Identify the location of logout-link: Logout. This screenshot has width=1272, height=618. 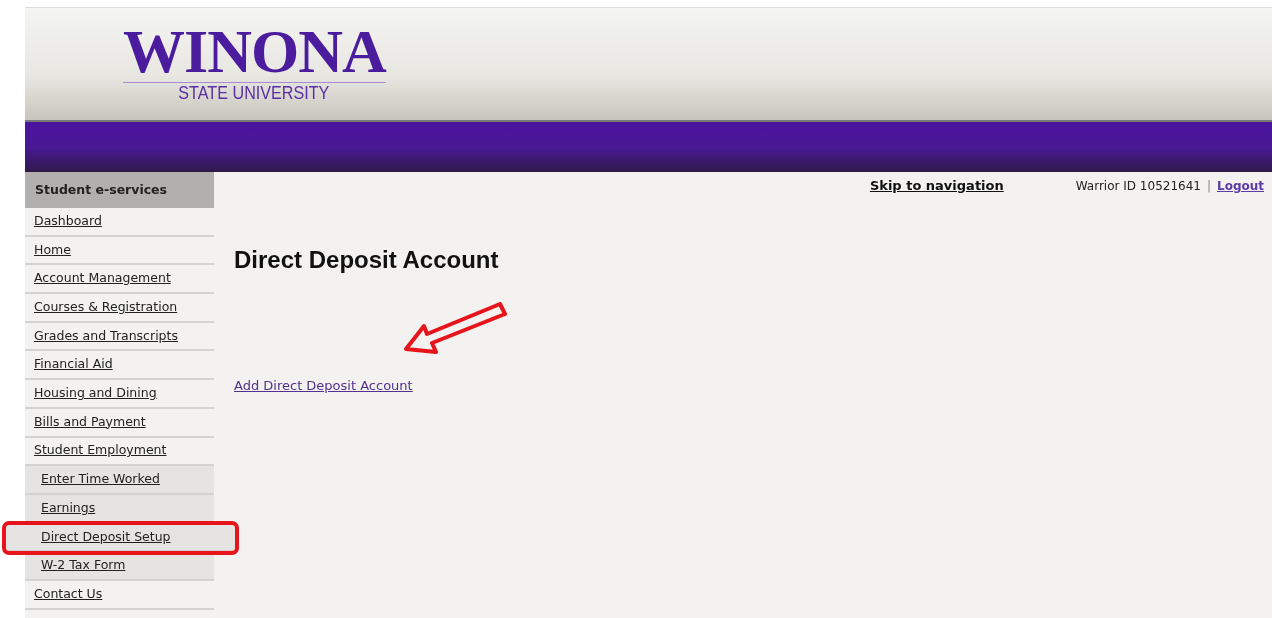
(1240, 185).